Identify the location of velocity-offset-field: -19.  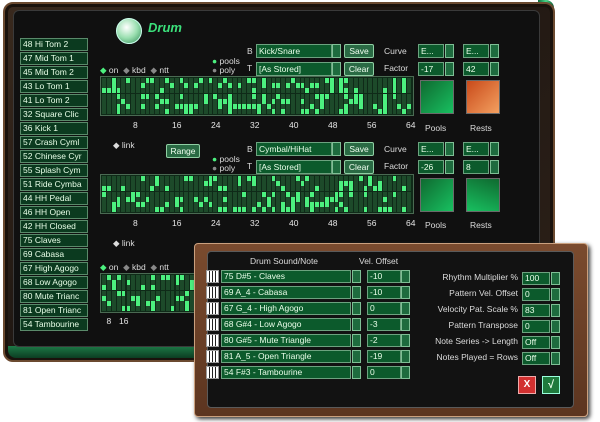
(384, 356).